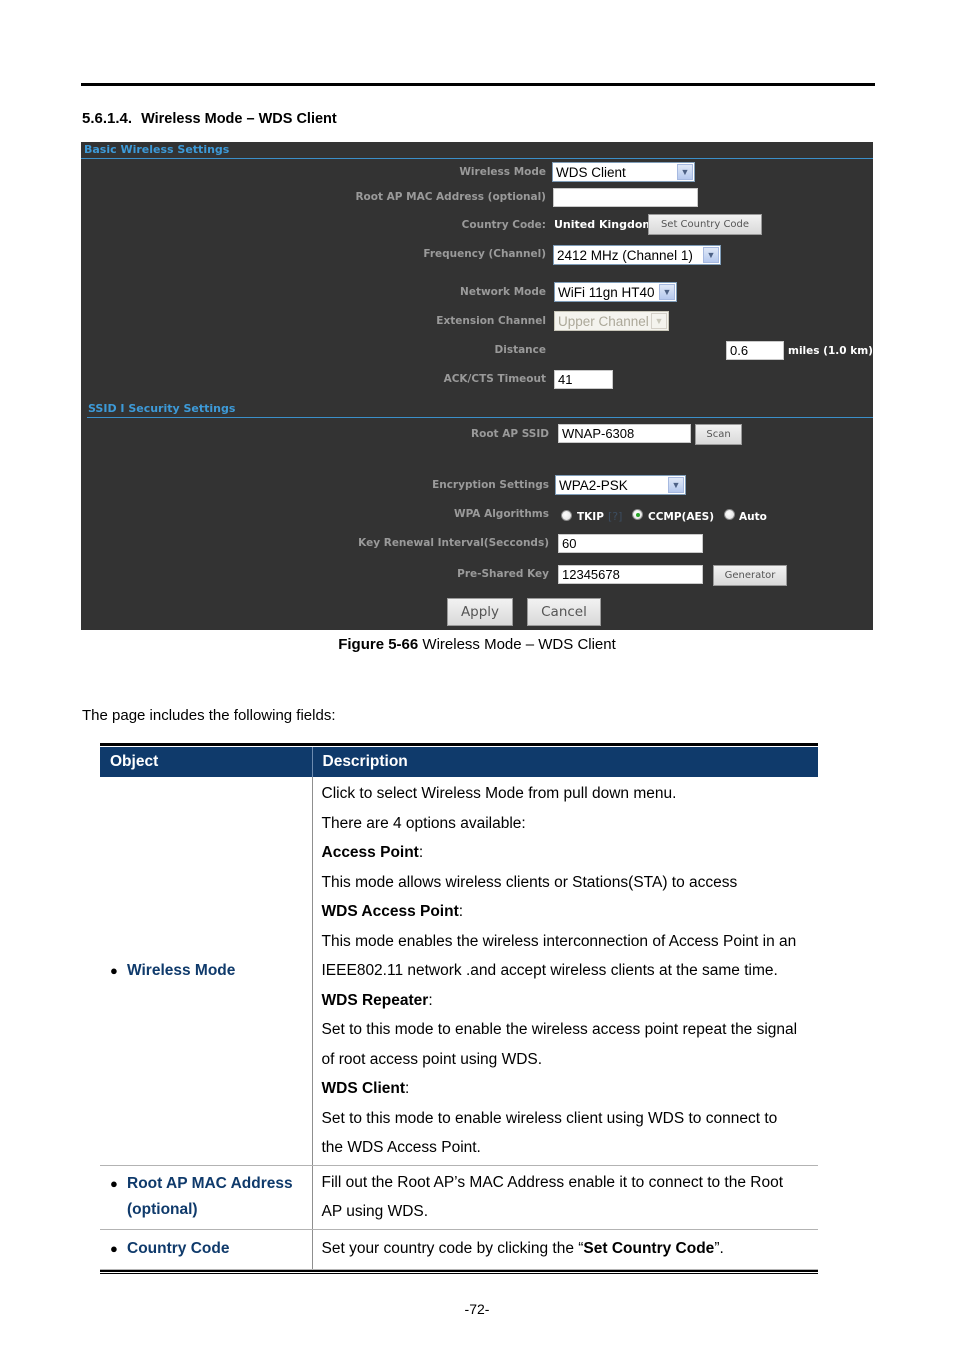 Image resolution: width=954 pixels, height=1350 pixels. I want to click on section-title: Wireless Mode – WDS Client, so click(239, 119).